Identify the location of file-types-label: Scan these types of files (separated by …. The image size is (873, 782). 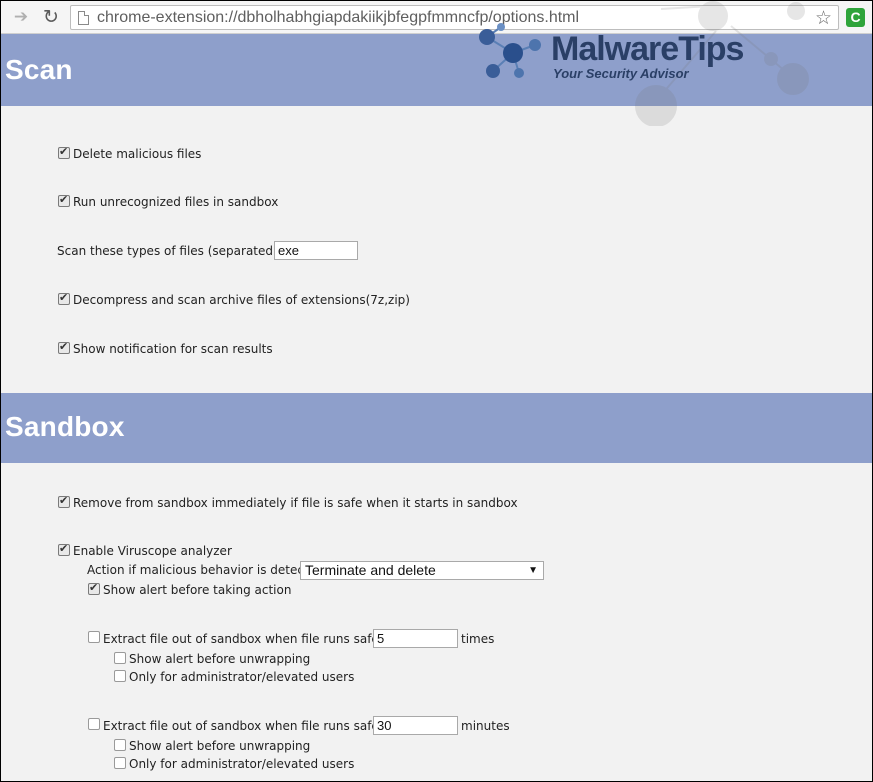
(183, 251).